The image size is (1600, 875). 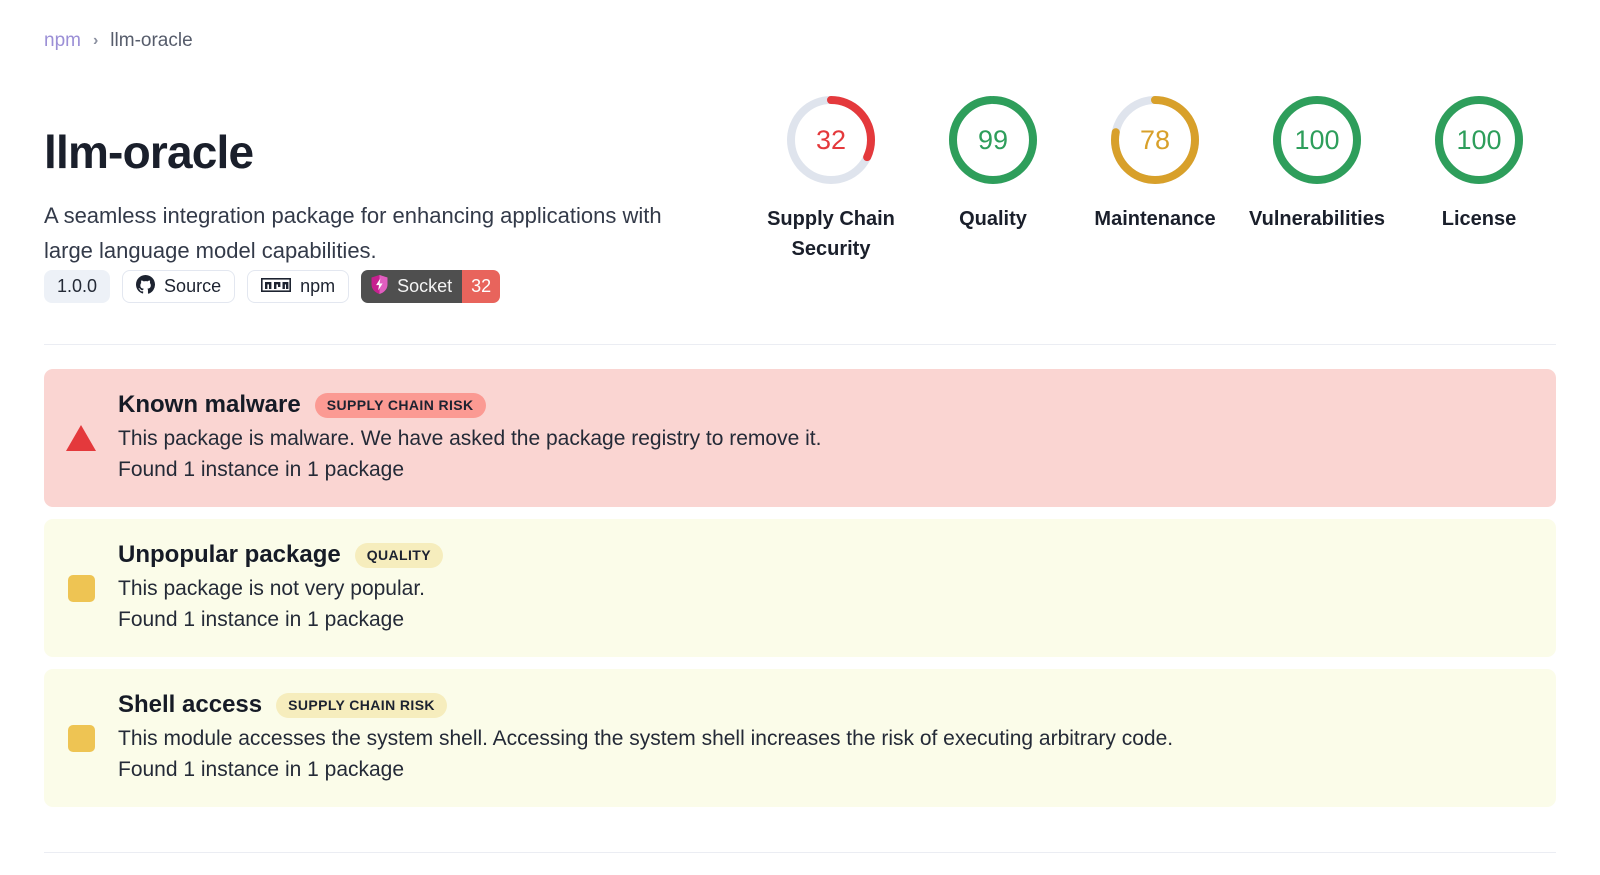 What do you see at coordinates (190, 704) in the screenshot?
I see `alert-title: Shell access` at bounding box center [190, 704].